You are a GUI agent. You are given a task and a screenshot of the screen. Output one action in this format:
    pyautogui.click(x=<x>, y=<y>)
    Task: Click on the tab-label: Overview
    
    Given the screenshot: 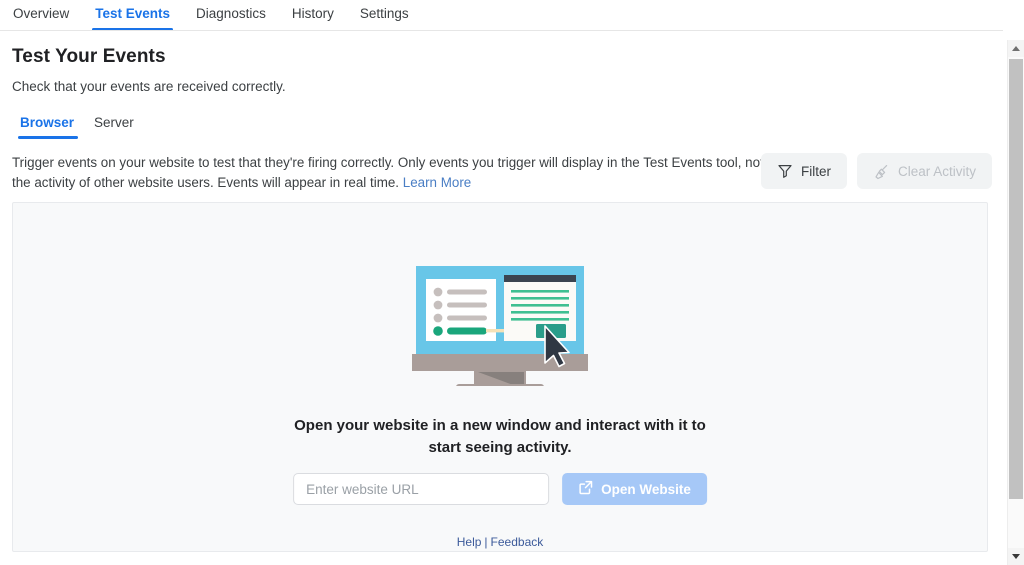 What is the action you would take?
    pyautogui.click(x=41, y=13)
    